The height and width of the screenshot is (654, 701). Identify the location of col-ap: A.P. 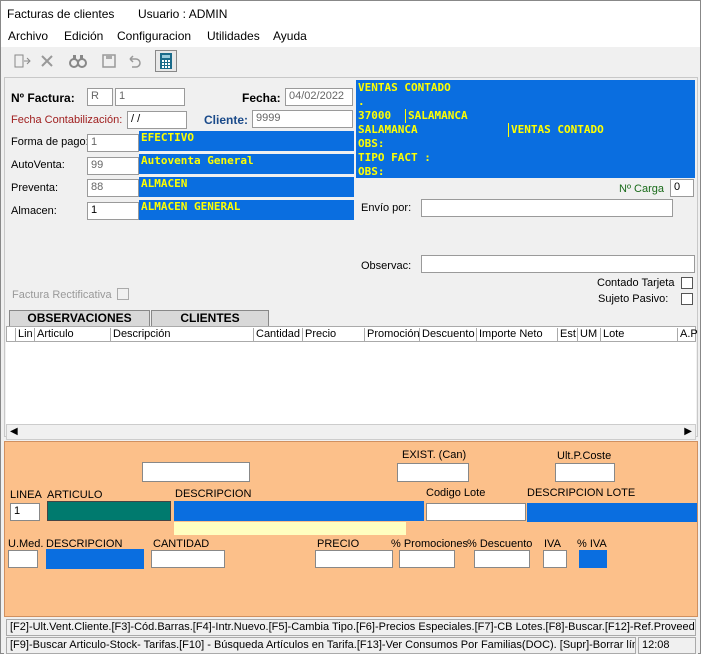
(687, 335).